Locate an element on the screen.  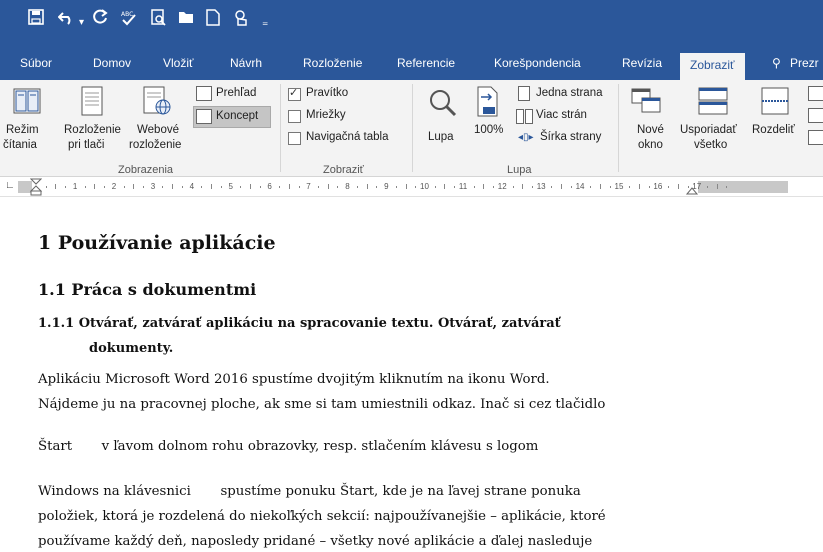
tab-mailings: Korešpondencia is located at coordinates (537, 63).